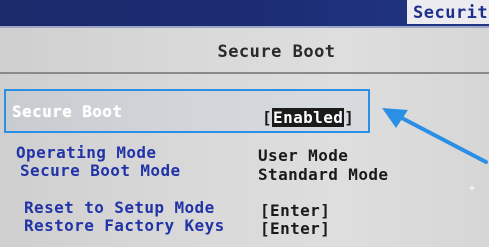  Describe the element at coordinates (276, 52) in the screenshot. I see `page-title: Secure Boot` at that location.